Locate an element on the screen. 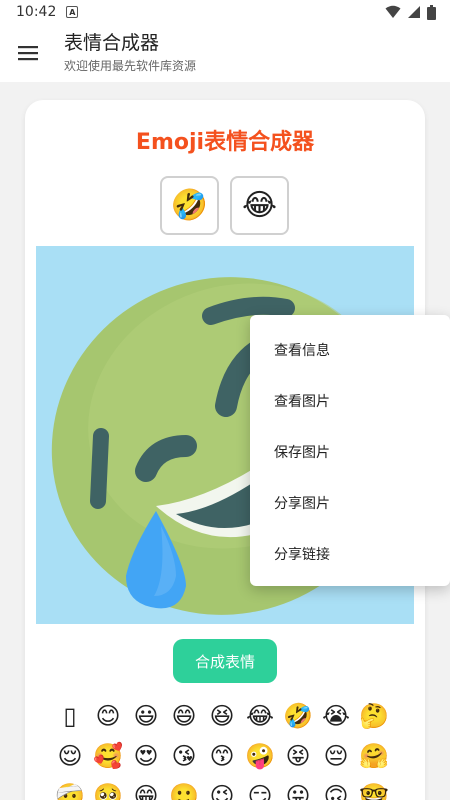 The height and width of the screenshot is (800, 450). emoji-option: 😙 is located at coordinates (222, 756).